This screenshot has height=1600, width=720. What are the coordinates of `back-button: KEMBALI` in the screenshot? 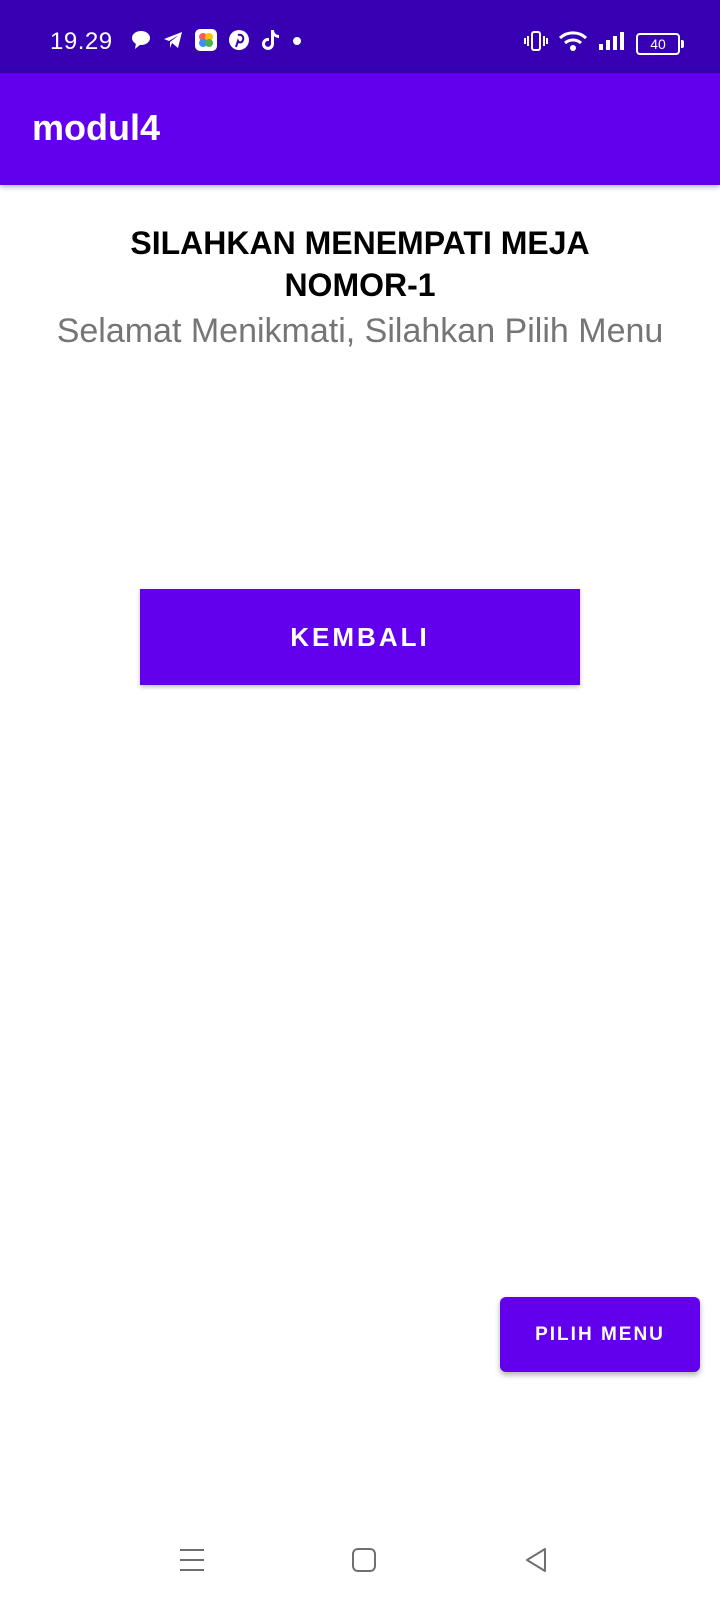 It's located at (360, 637).